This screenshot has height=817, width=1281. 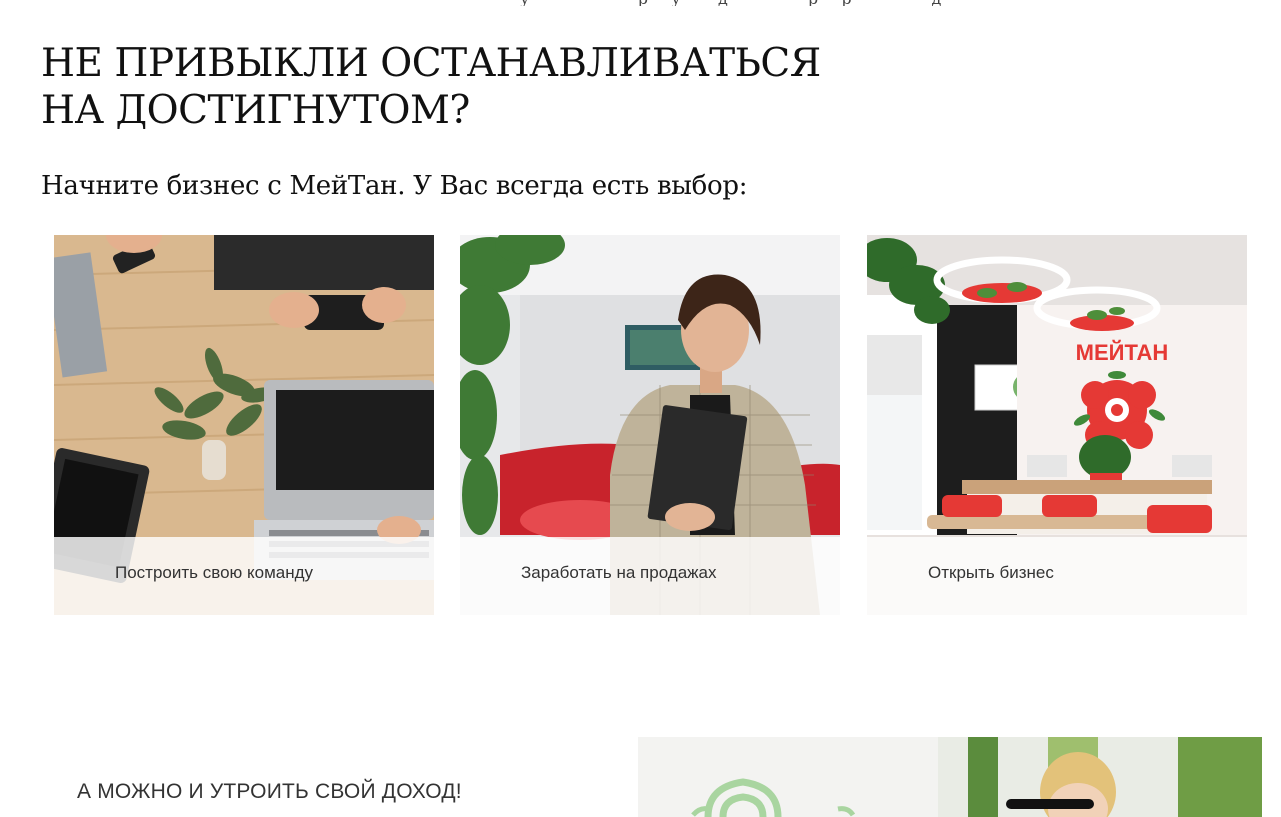 I want to click on card-label: Построить свою команду, so click(x=214, y=572).